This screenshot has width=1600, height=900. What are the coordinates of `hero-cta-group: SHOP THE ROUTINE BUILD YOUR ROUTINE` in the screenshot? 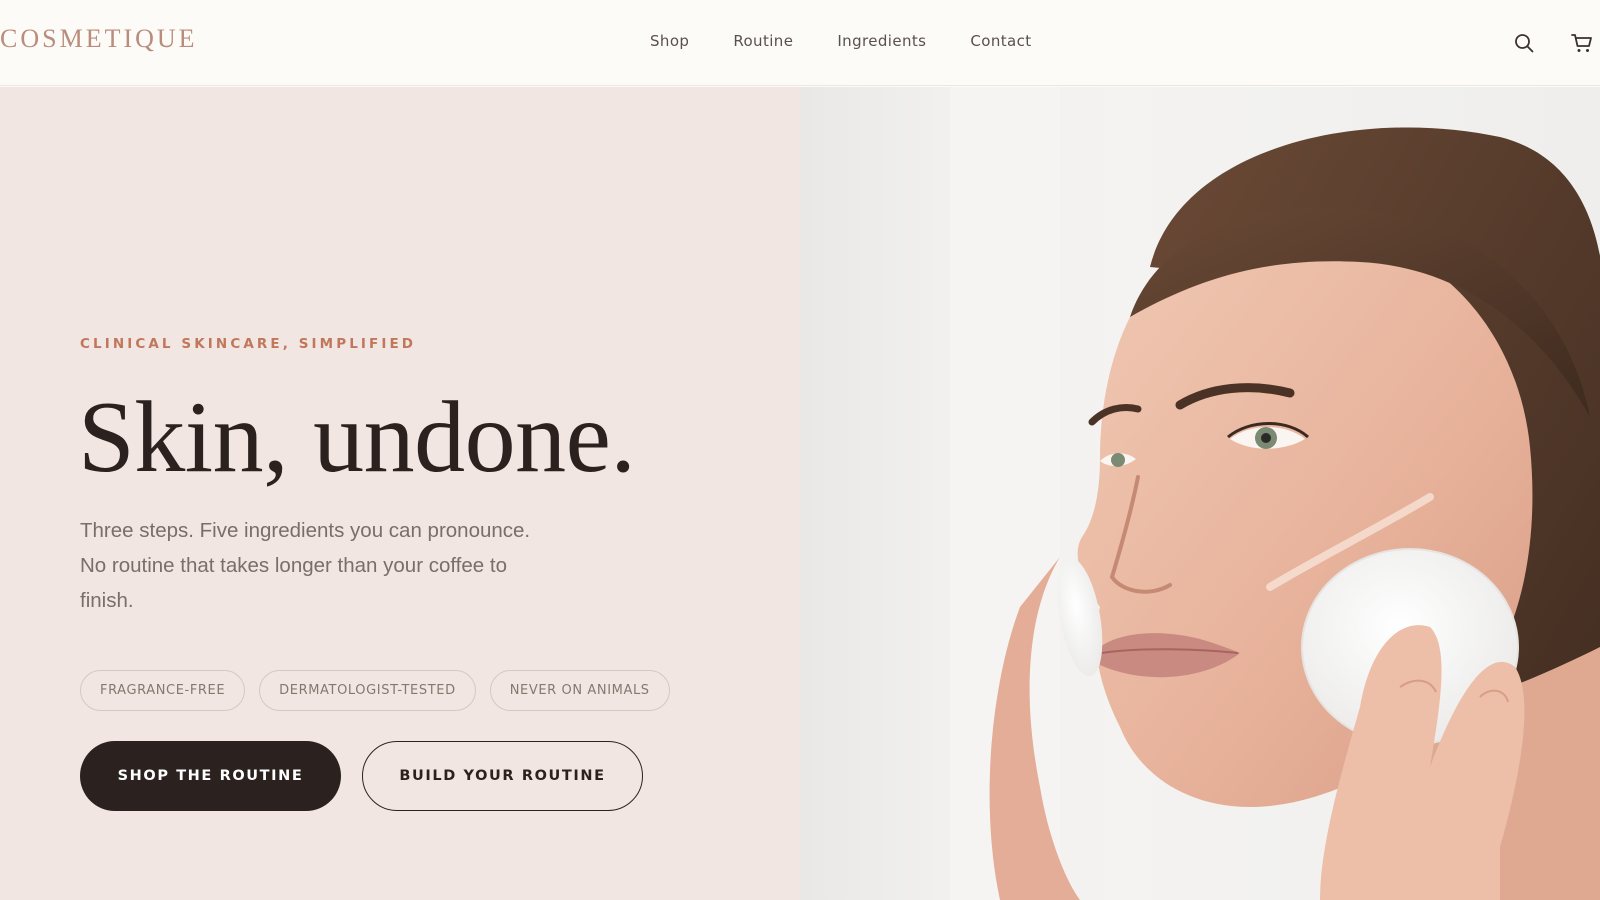 It's located at (361, 776).